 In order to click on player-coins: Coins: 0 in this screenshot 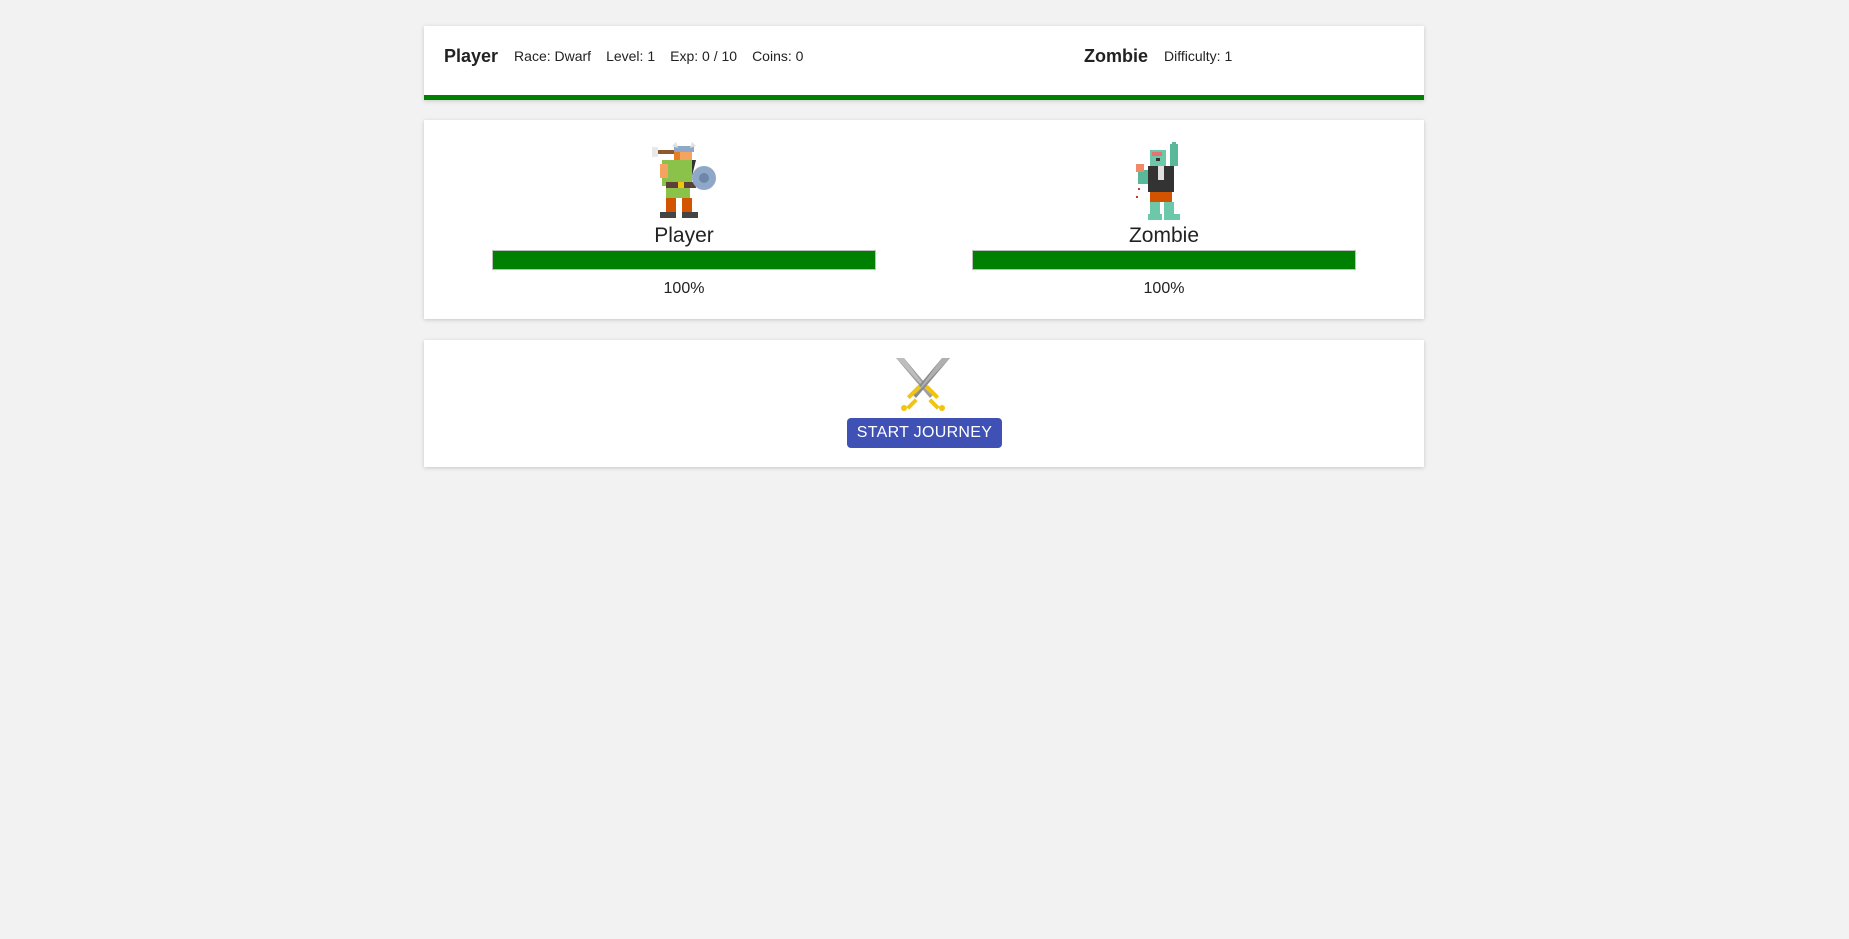, I will do `click(778, 56)`.